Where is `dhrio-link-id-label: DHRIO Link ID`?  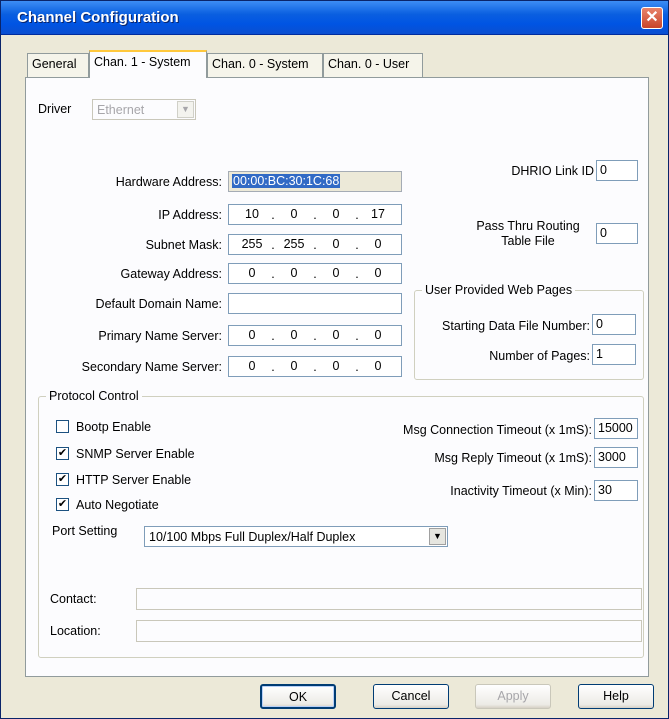
dhrio-link-id-label: DHRIO Link ID is located at coordinates (552, 171).